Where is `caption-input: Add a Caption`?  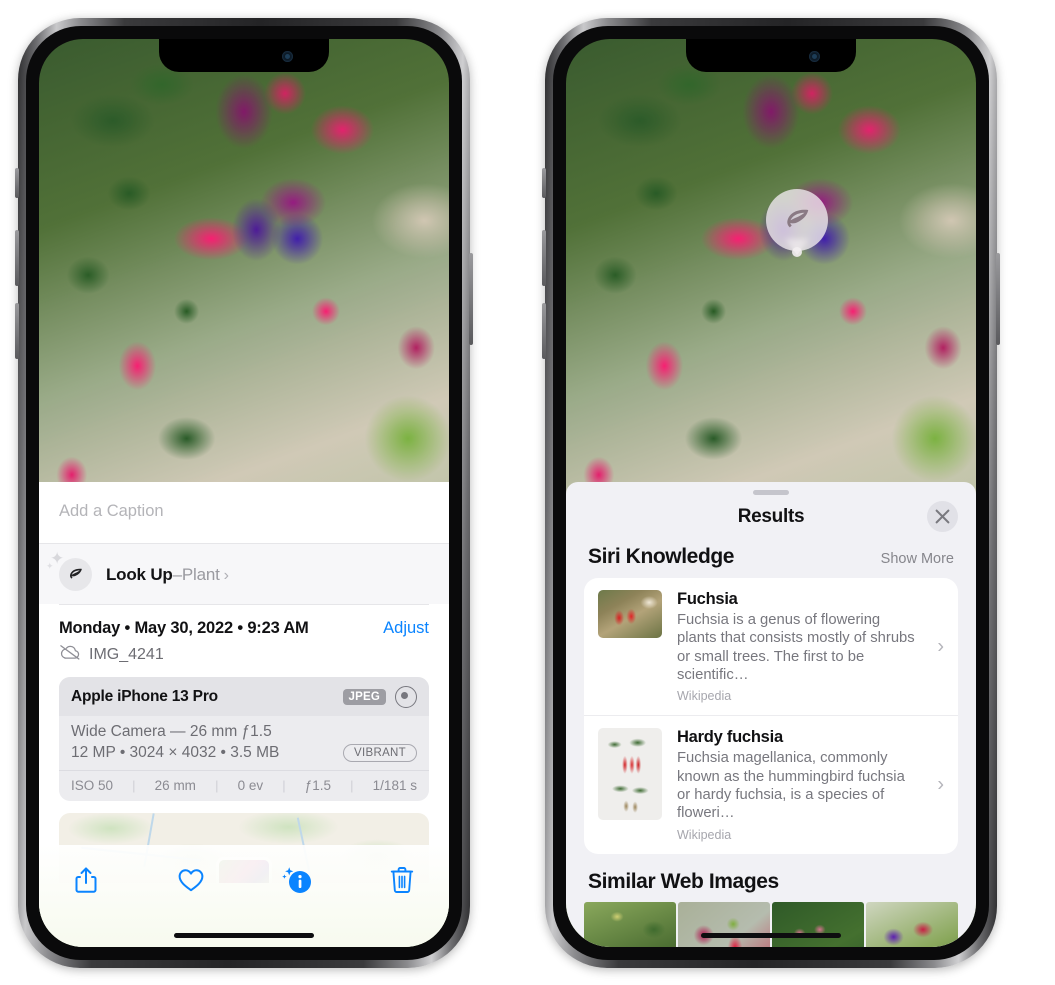 caption-input: Add a Caption is located at coordinates (244, 513).